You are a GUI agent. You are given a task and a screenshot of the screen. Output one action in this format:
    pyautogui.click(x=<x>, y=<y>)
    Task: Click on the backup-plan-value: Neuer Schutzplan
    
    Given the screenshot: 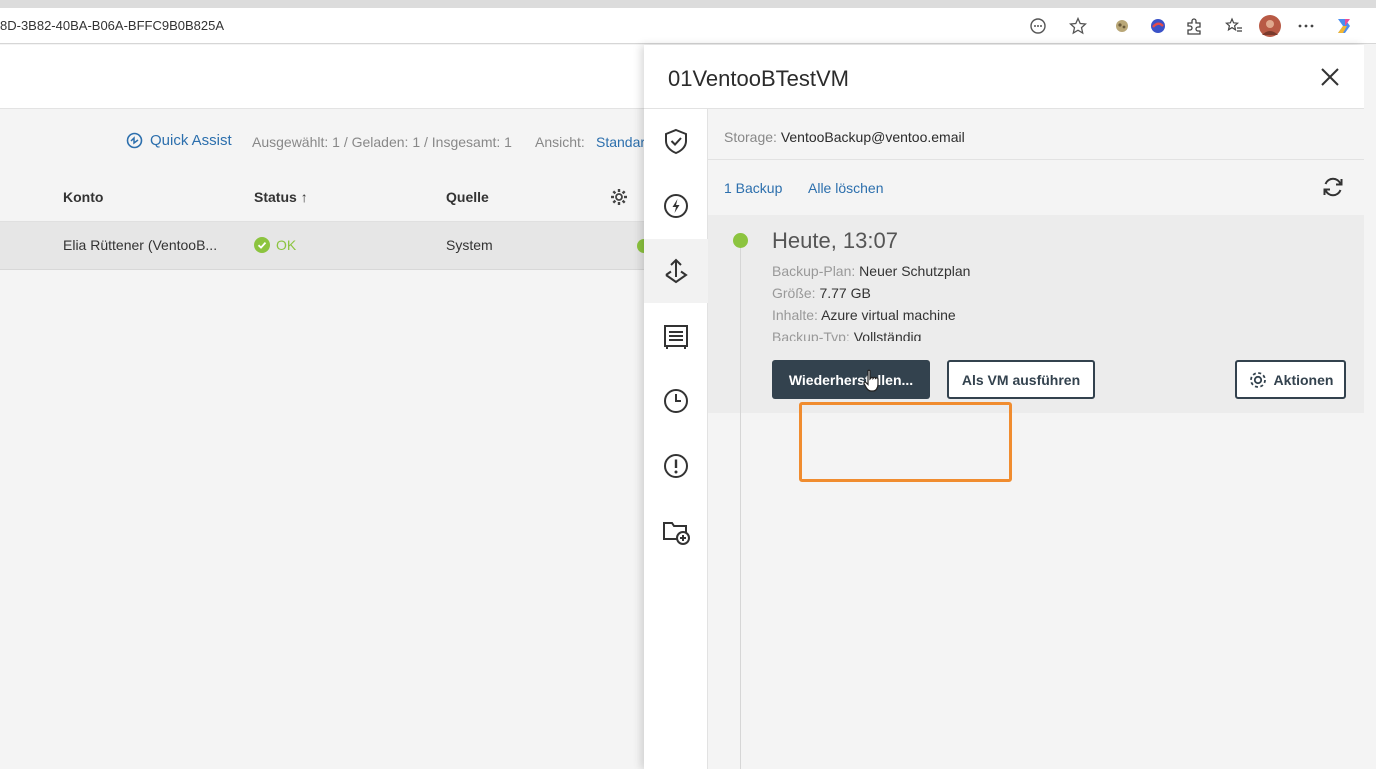 What is the action you would take?
    pyautogui.click(x=915, y=271)
    